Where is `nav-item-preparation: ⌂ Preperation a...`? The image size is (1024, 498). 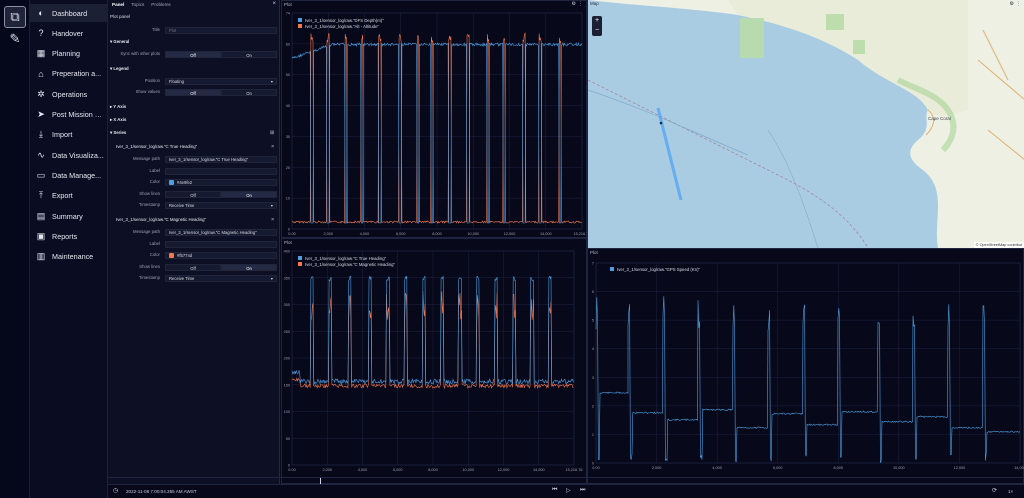 nav-item-preparation: ⌂ Preperation a... is located at coordinates (69, 74).